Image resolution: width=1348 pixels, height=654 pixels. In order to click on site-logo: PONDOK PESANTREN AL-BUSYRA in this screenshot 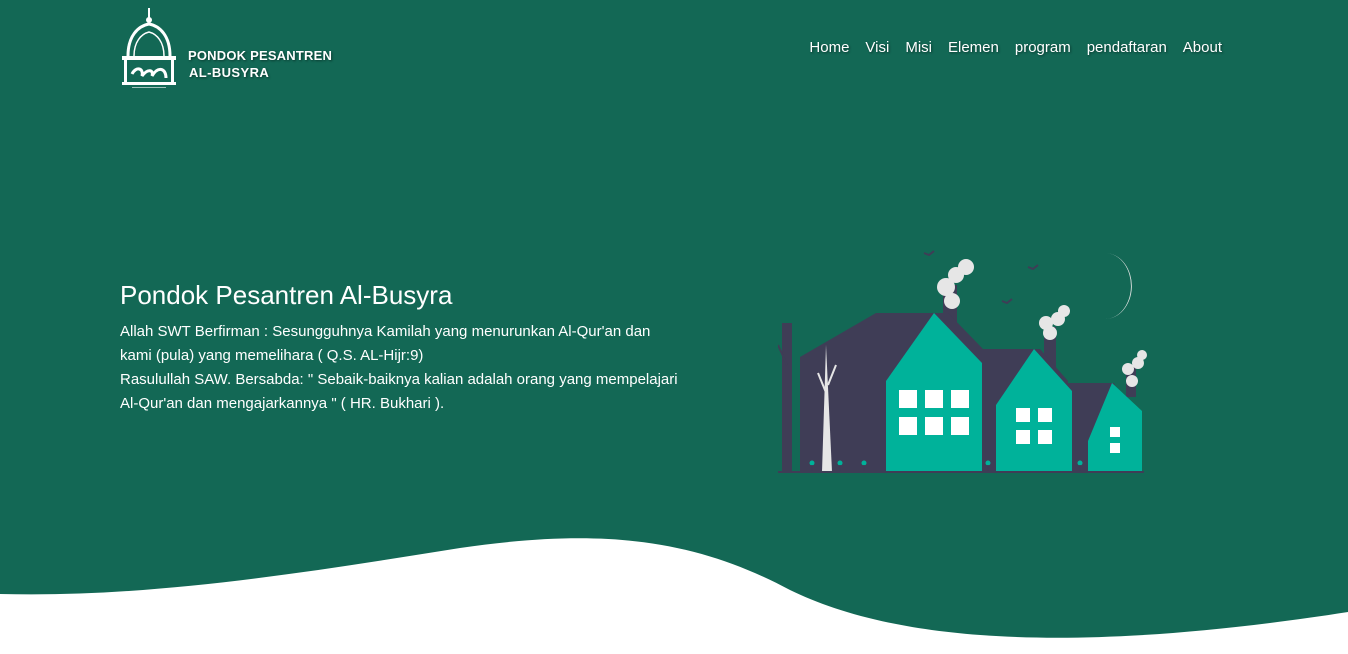, I will do `click(225, 50)`.